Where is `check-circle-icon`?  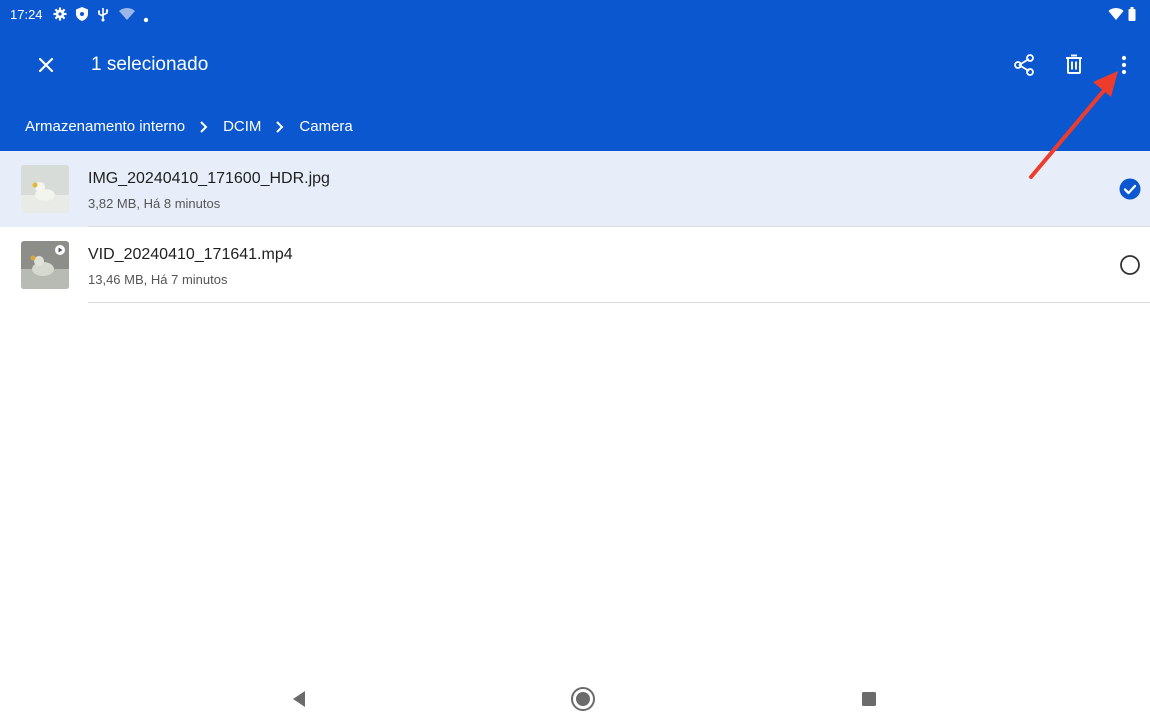 check-circle-icon is located at coordinates (1130, 189).